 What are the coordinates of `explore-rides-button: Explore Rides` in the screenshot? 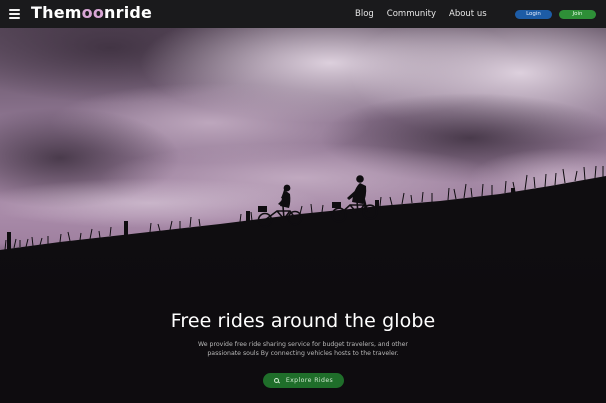 It's located at (303, 380).